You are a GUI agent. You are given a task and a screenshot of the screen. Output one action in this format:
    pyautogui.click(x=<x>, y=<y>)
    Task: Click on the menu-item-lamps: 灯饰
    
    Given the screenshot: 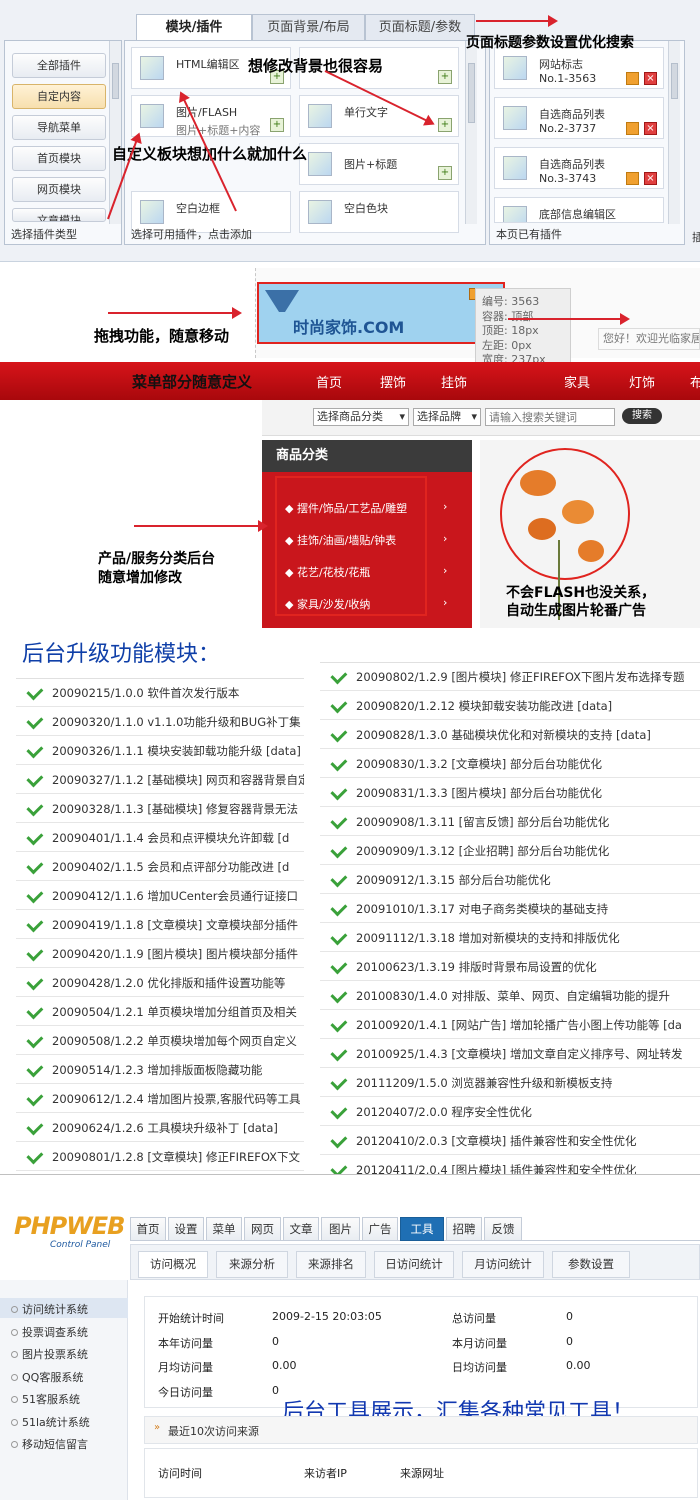 What is the action you would take?
    pyautogui.click(x=642, y=381)
    